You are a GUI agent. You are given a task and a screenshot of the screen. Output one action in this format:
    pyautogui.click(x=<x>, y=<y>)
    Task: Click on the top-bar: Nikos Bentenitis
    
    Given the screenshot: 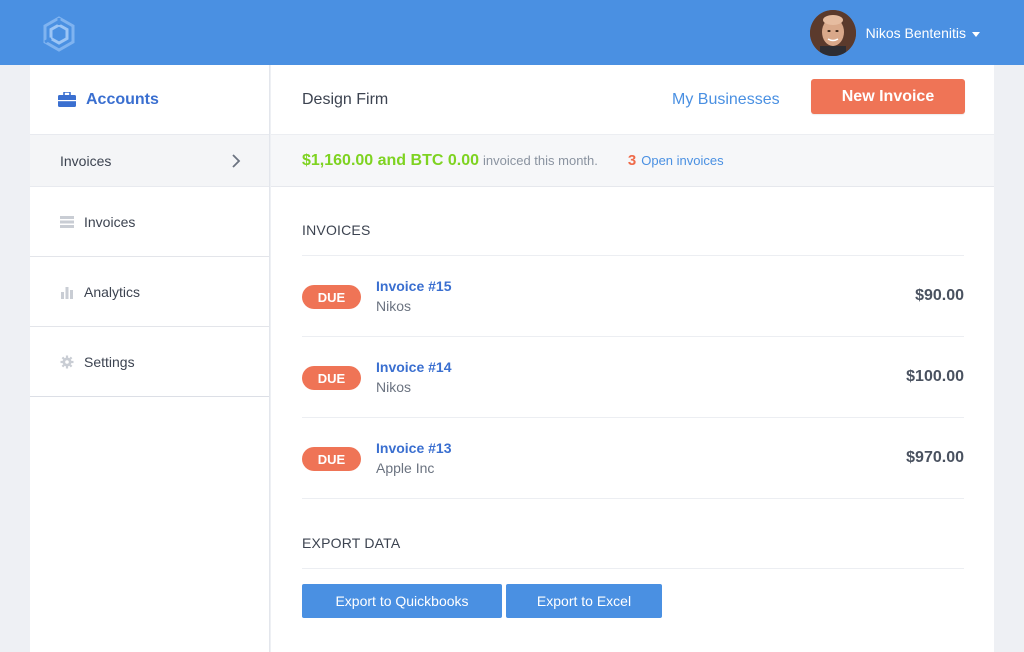 What is the action you would take?
    pyautogui.click(x=512, y=32)
    